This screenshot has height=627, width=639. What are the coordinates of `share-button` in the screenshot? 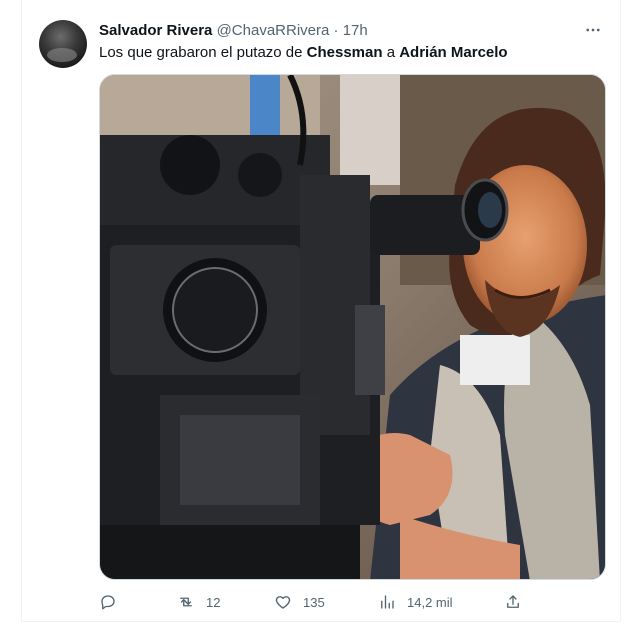 It's located at (513, 602).